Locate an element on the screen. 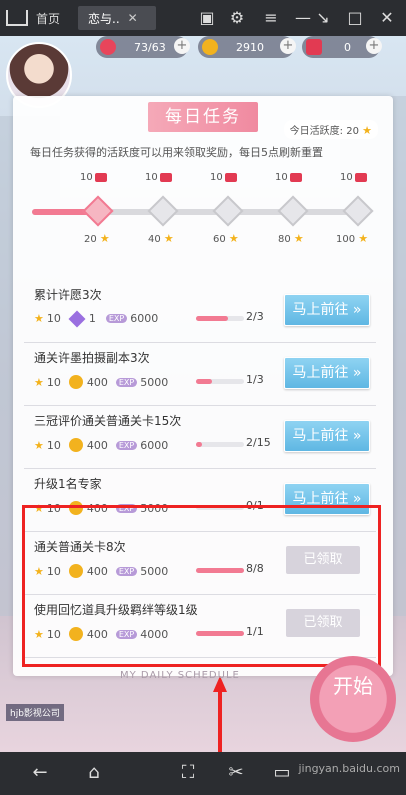  task-name: 三冠评价通关普通关卡15次 is located at coordinates (108, 421).